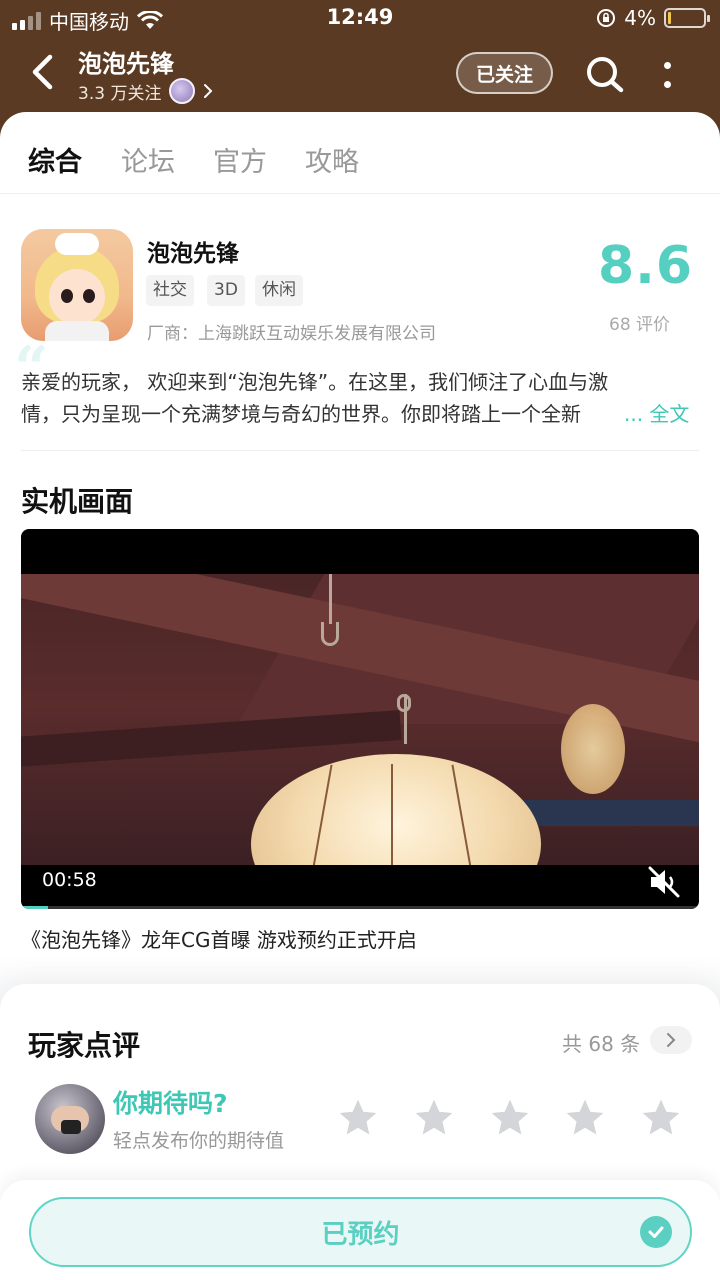 The image size is (720, 1280). What do you see at coordinates (199, 1141) in the screenshot?
I see `expect-prompt-subtitle: 轻点发布你的期待值` at bounding box center [199, 1141].